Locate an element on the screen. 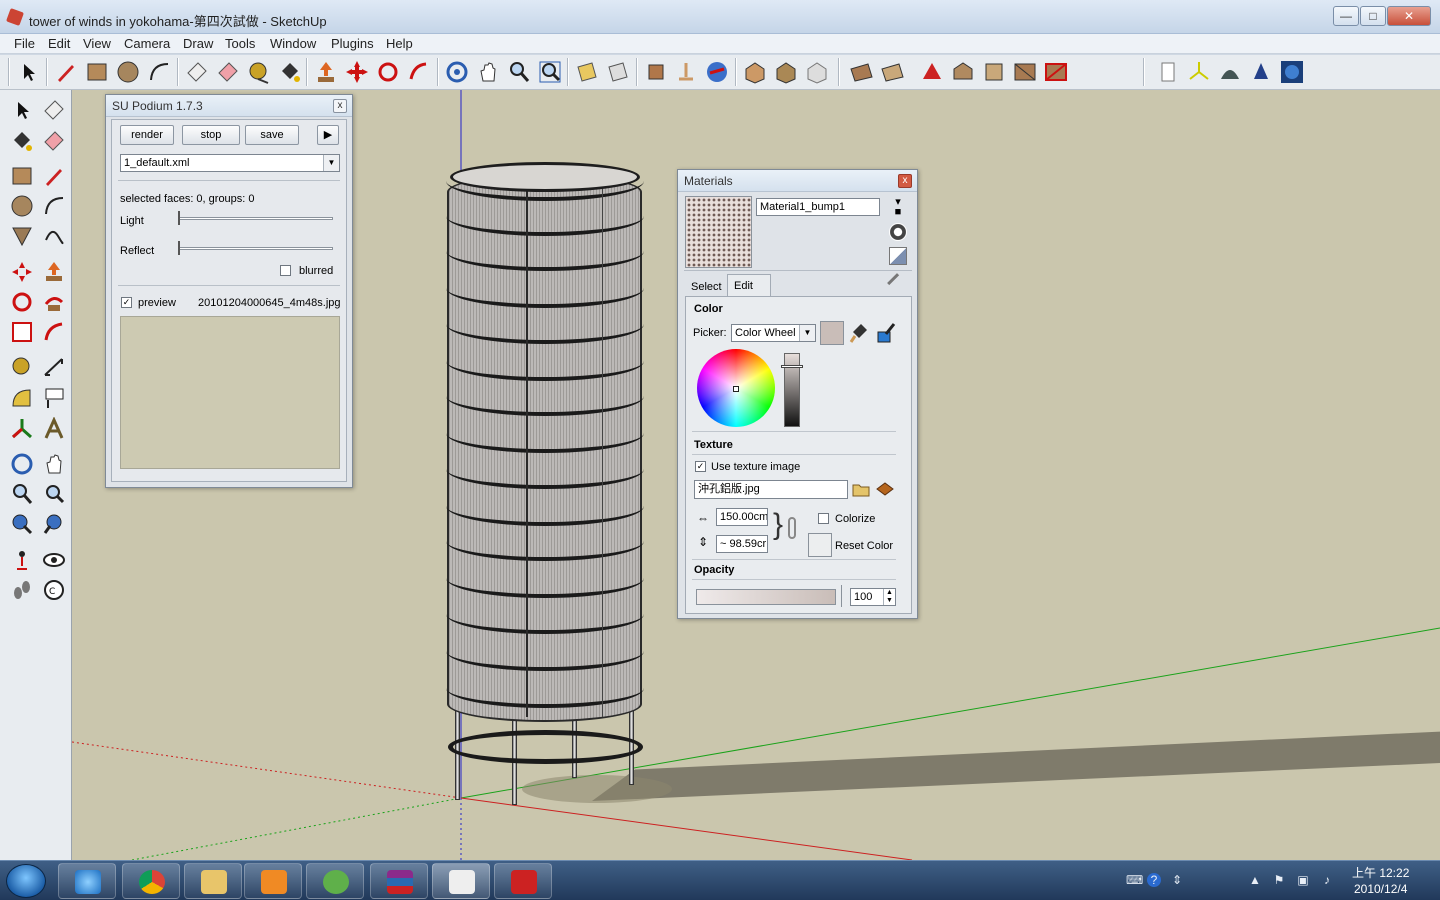 The width and height of the screenshot is (1440, 900). taskbar-media-player is located at coordinates (273, 881).